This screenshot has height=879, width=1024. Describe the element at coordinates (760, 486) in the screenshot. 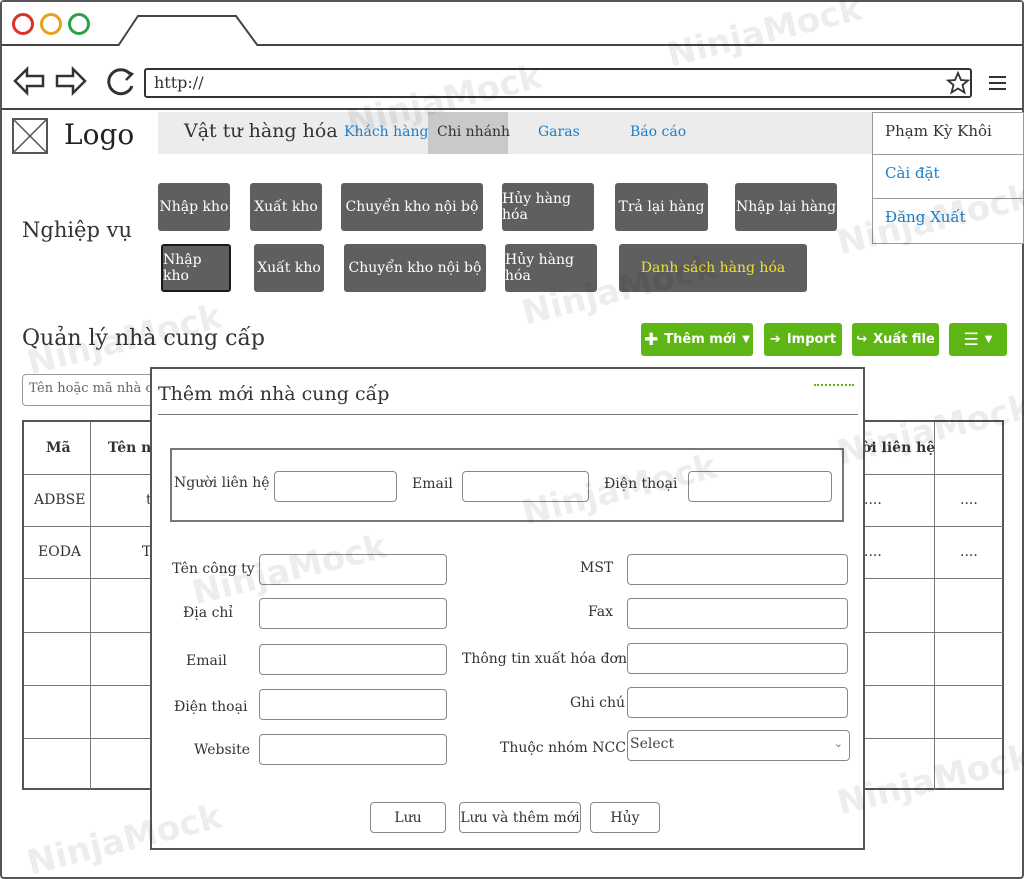

I see `contact-phone-input` at that location.